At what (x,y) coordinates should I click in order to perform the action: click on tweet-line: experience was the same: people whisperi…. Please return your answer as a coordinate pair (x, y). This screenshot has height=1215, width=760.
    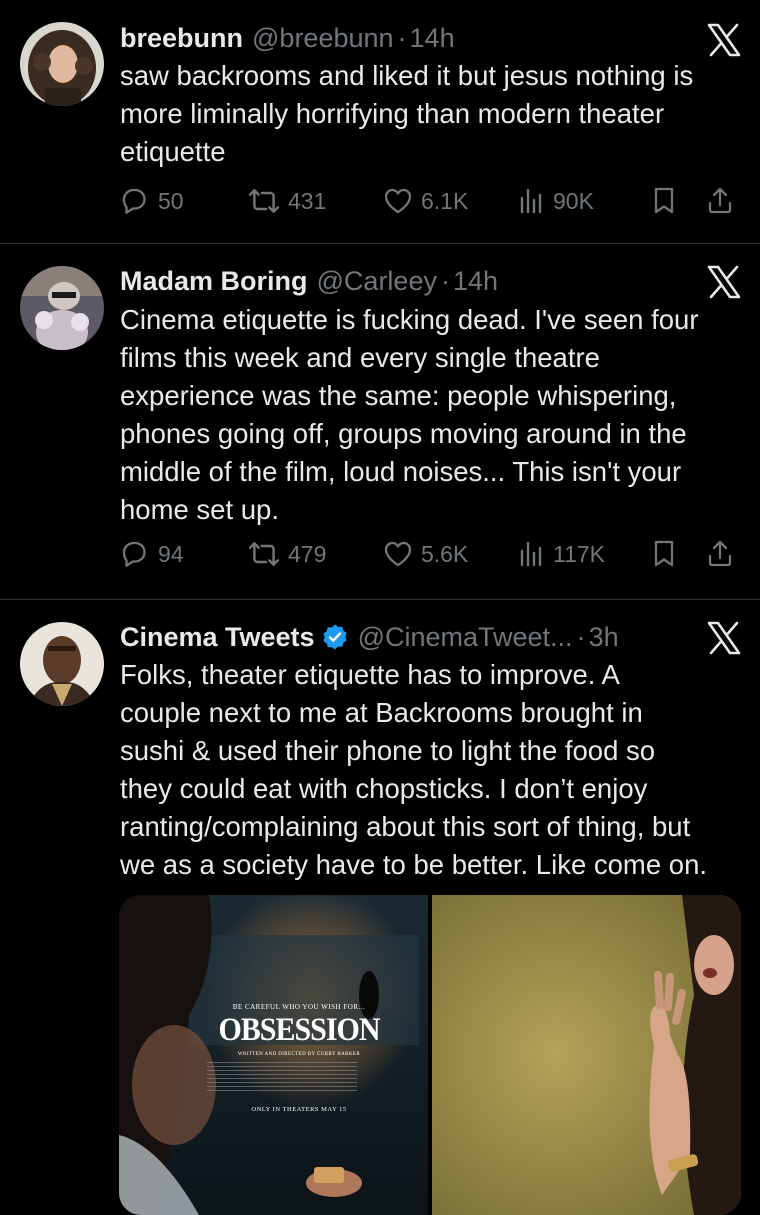
    Looking at the image, I should click on (398, 395).